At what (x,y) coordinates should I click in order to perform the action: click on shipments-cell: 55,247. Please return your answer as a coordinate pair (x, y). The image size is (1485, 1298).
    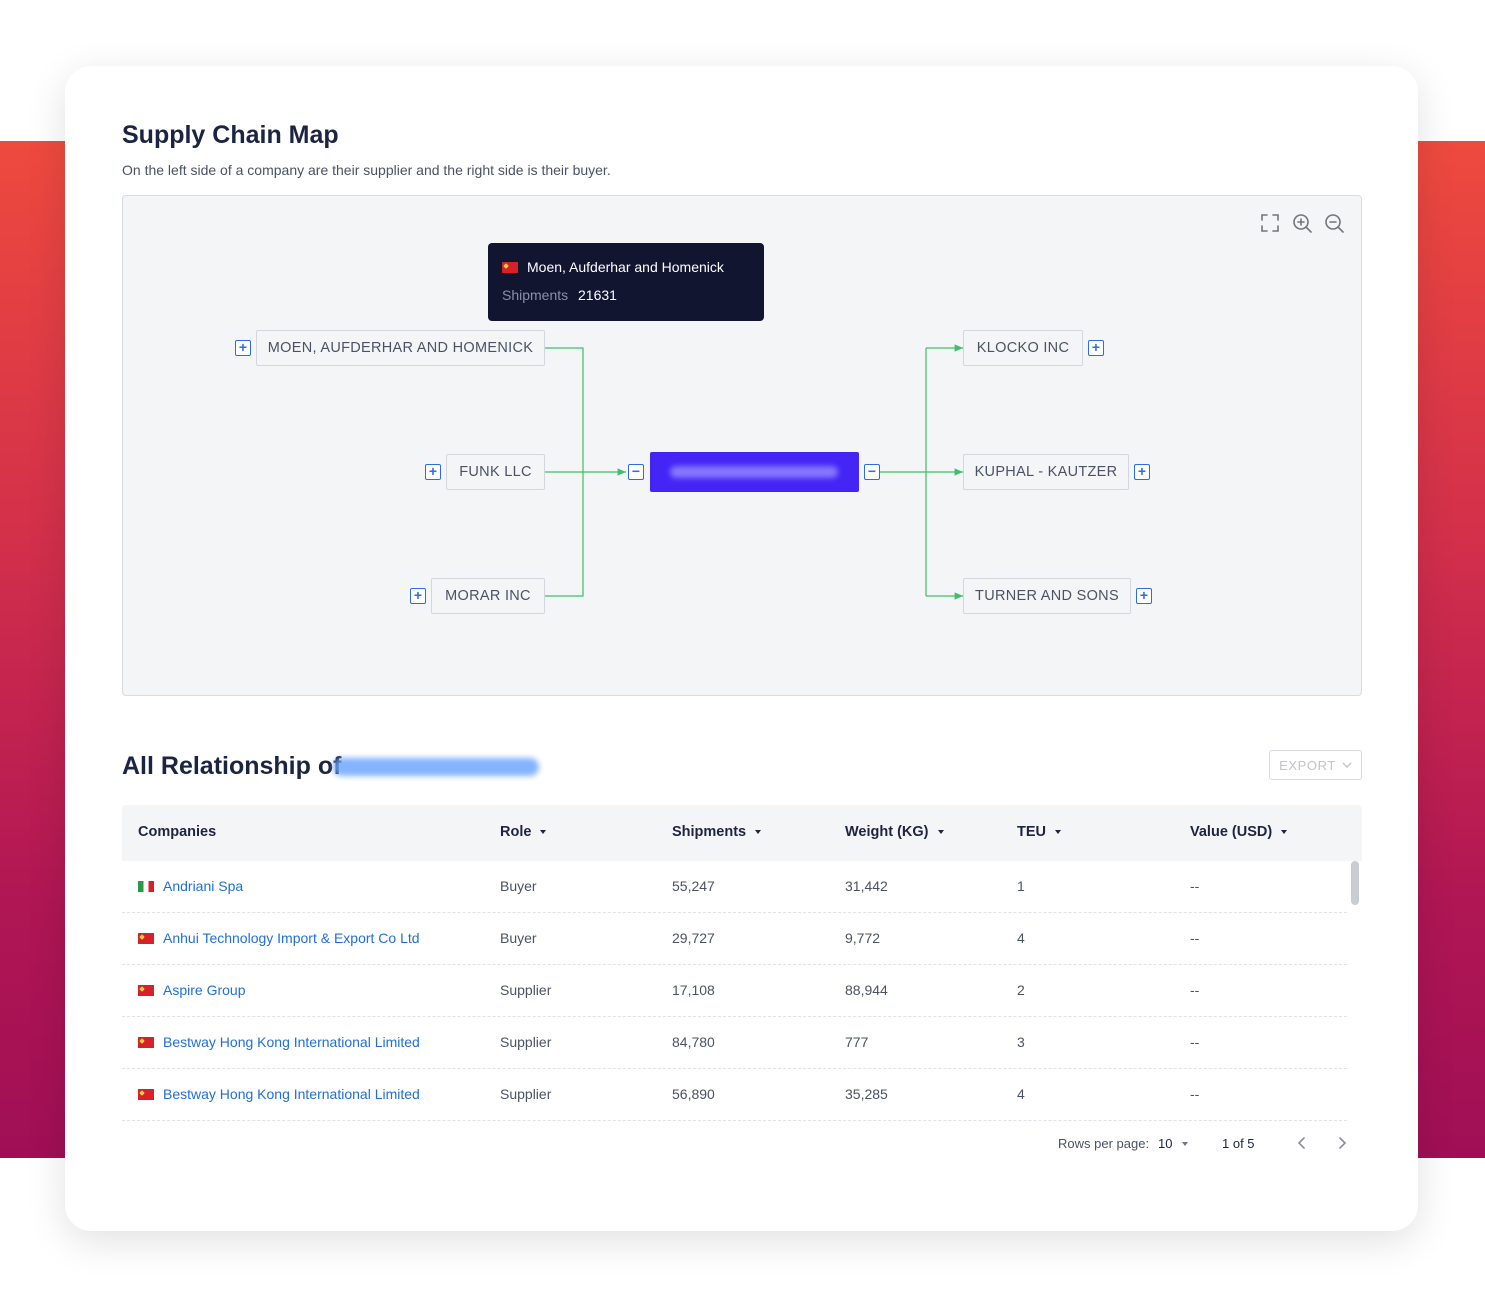
    Looking at the image, I should click on (693, 886).